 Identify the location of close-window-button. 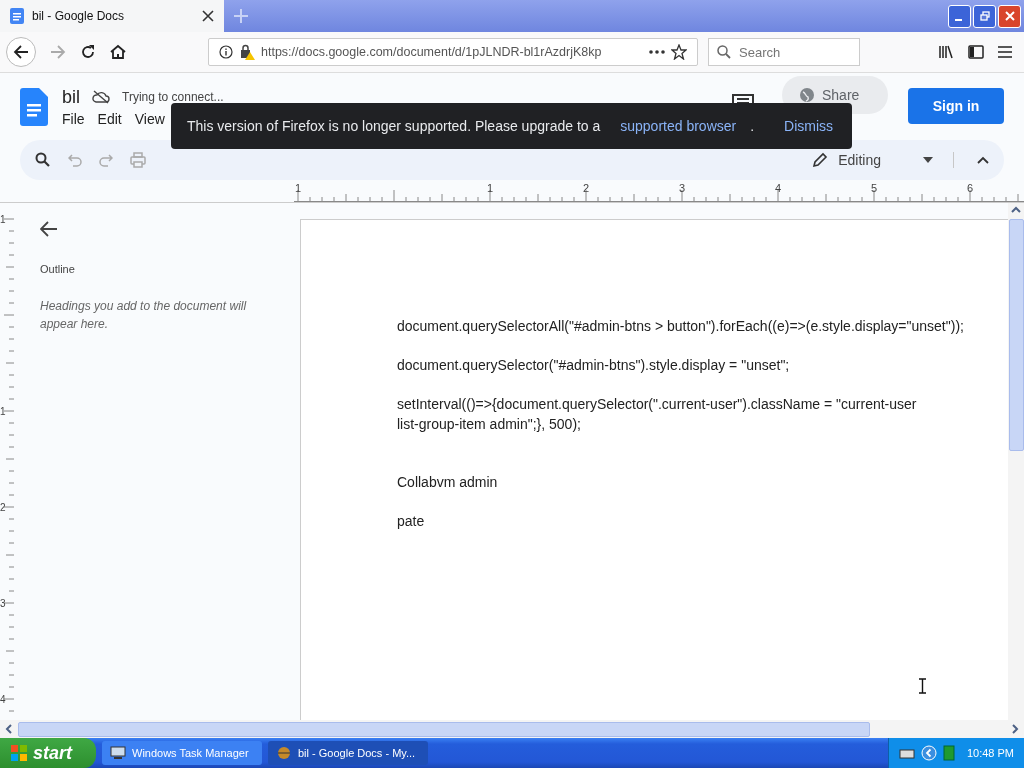
(1009, 16).